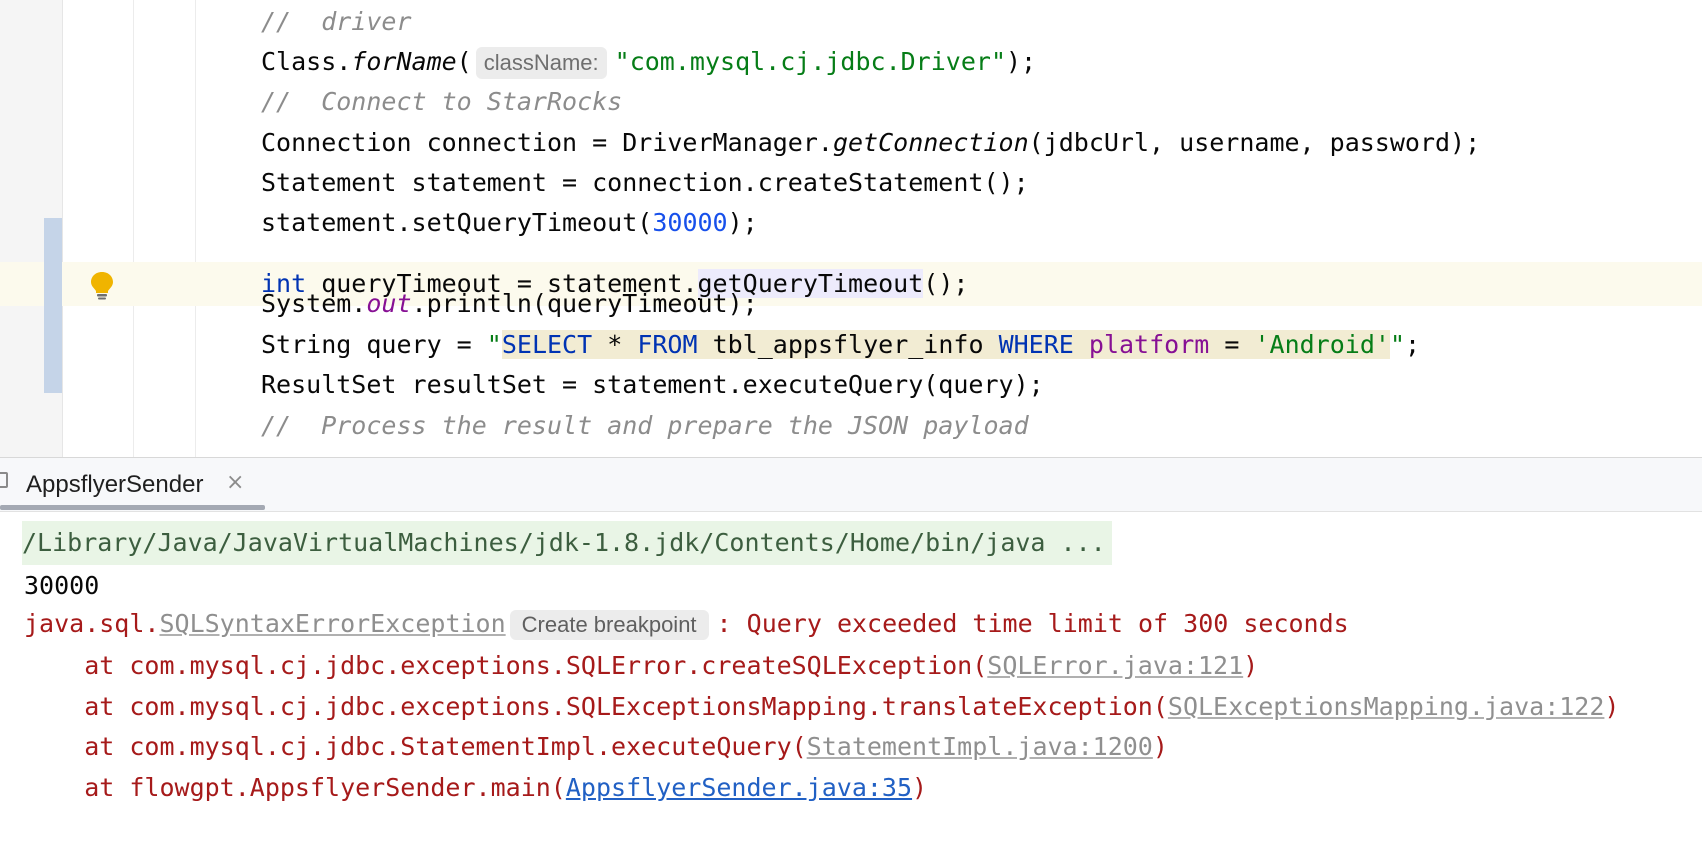 Image resolution: width=1702 pixels, height=849 pixels. I want to click on stack-frame-link: AppsflyerSender.java:35, so click(739, 787).